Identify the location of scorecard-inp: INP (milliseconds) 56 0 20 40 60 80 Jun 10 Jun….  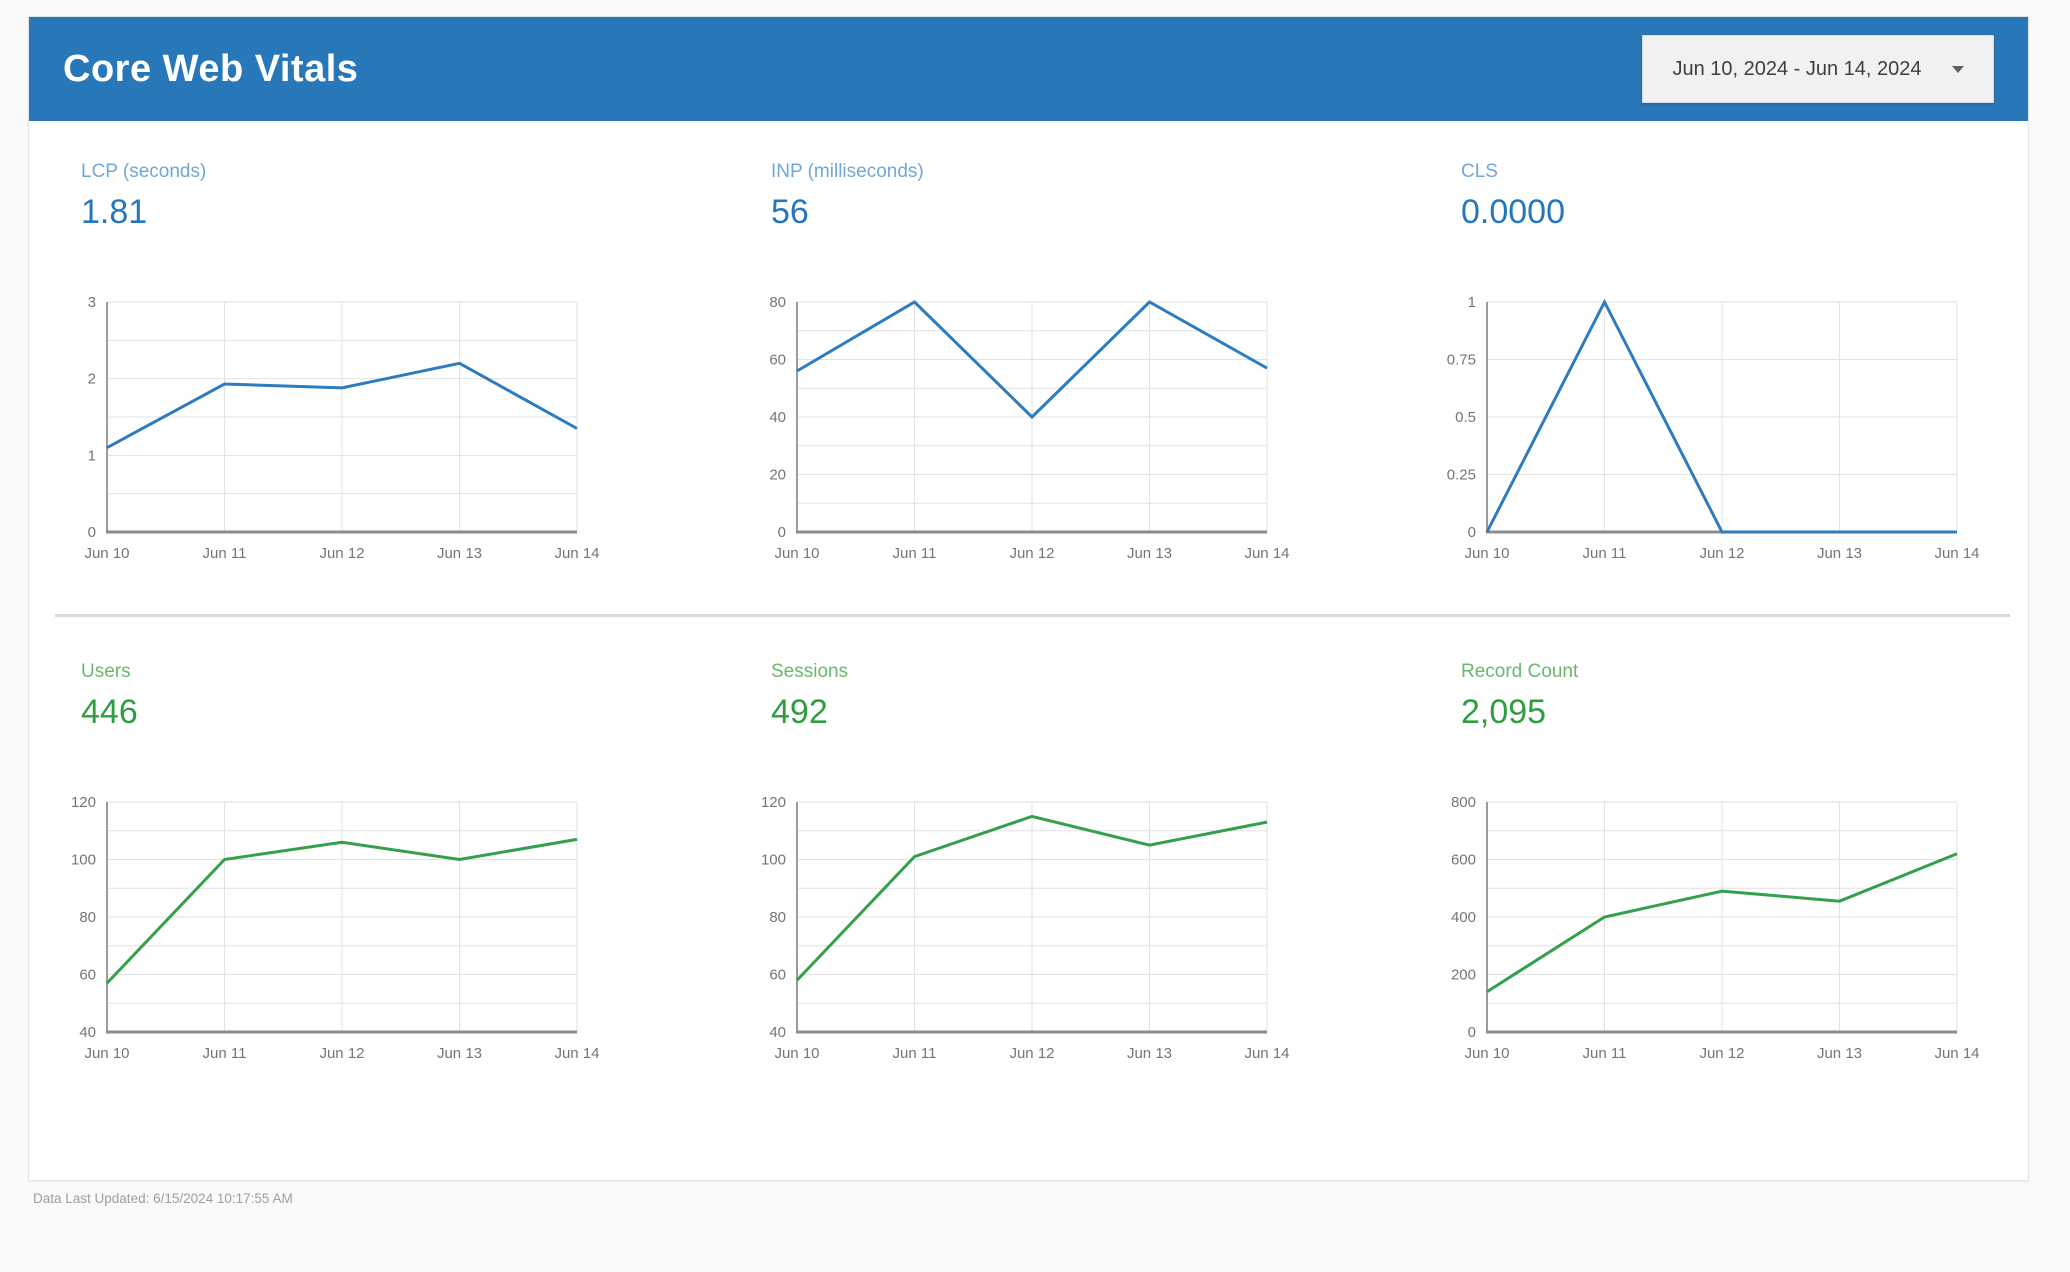
(1094, 364).